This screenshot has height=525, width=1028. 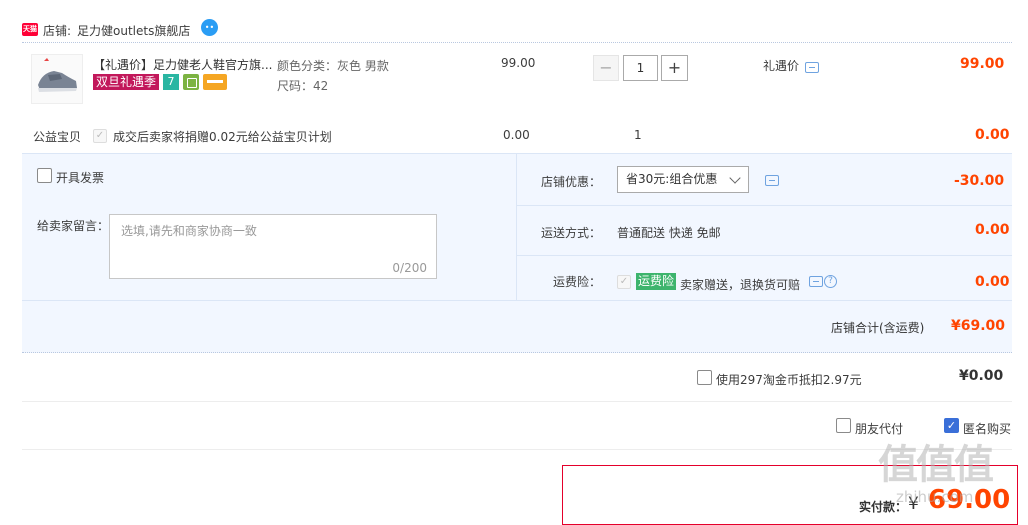 What do you see at coordinates (577, 282) in the screenshot?
I see `insurance-label: 运费险：` at bounding box center [577, 282].